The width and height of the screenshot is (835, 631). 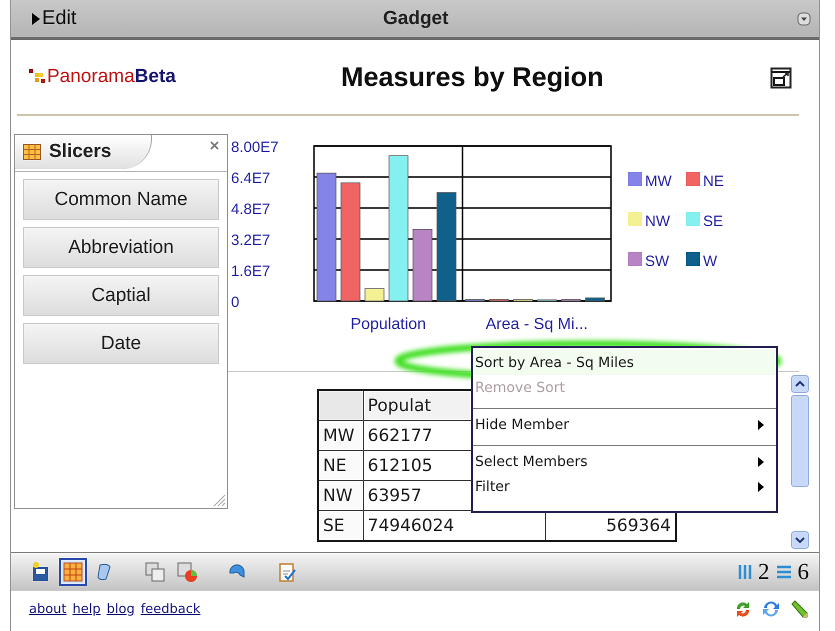 What do you see at coordinates (250, 240) in the screenshot?
I see `axis-label: 3.2E7` at bounding box center [250, 240].